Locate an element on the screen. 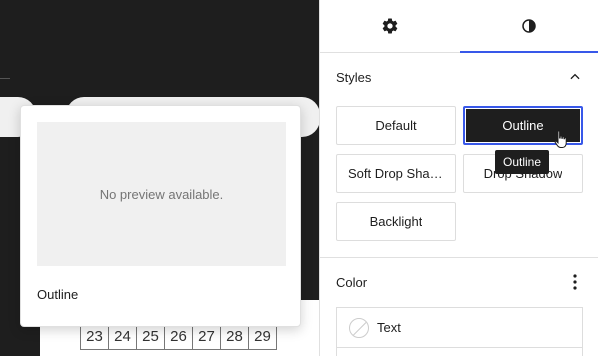 The width and height of the screenshot is (598, 356). styles-panel-header: Styles is located at coordinates (459, 77).